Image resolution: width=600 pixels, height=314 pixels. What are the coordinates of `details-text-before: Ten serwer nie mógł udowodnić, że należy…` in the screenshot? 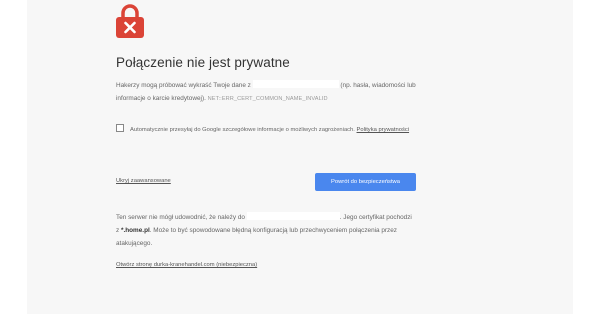 It's located at (181, 217).